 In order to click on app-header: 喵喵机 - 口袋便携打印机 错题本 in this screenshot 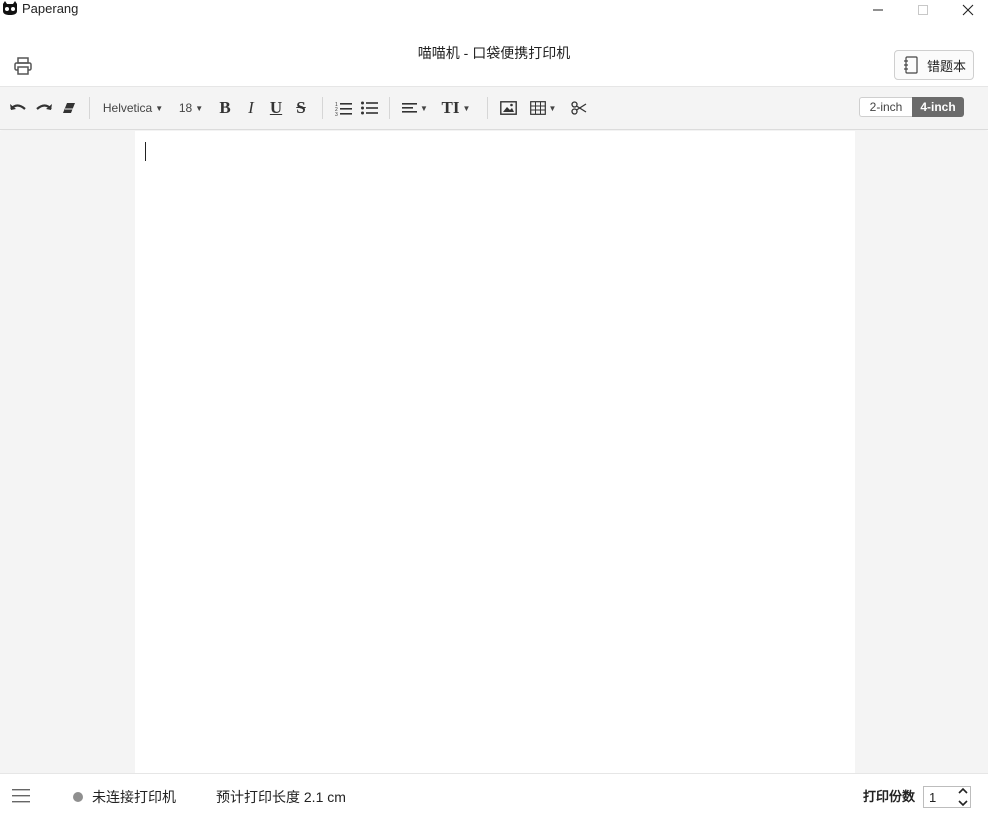, I will do `click(494, 53)`.